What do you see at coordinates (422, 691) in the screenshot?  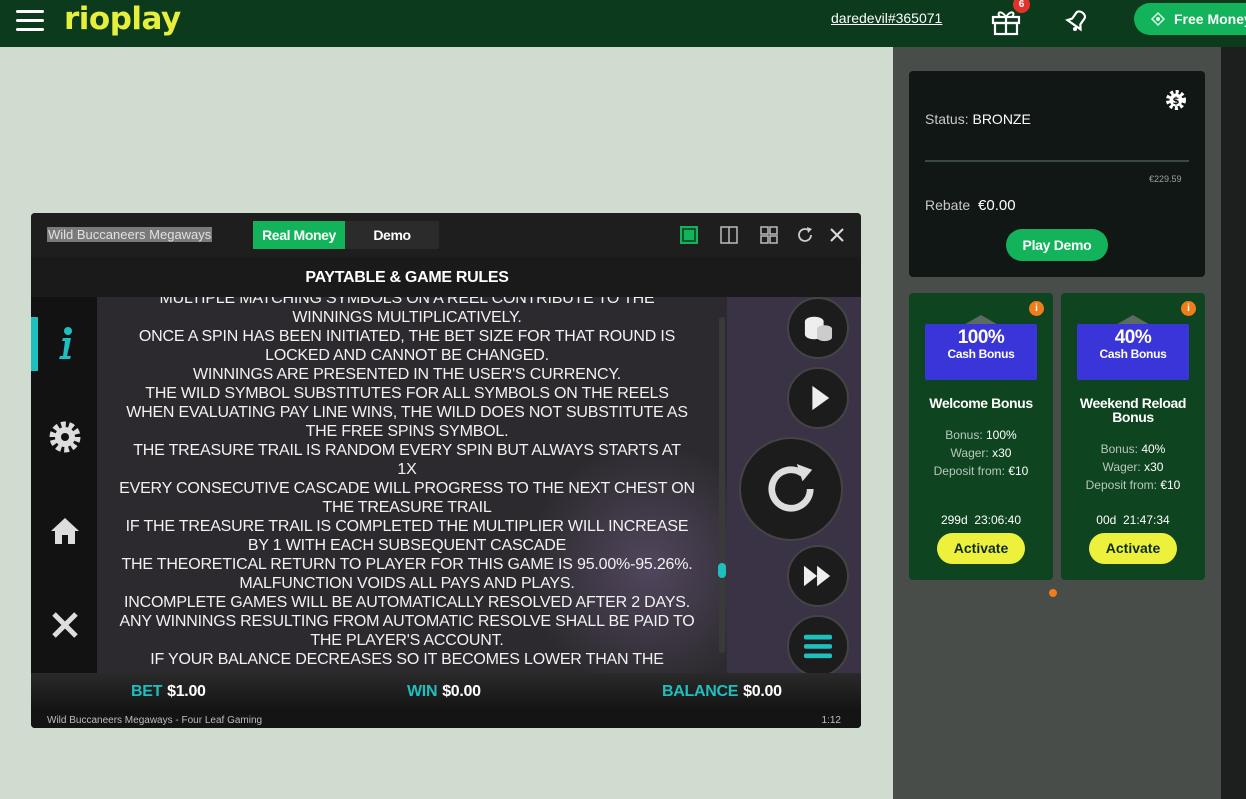 I see `win-label: WIN` at bounding box center [422, 691].